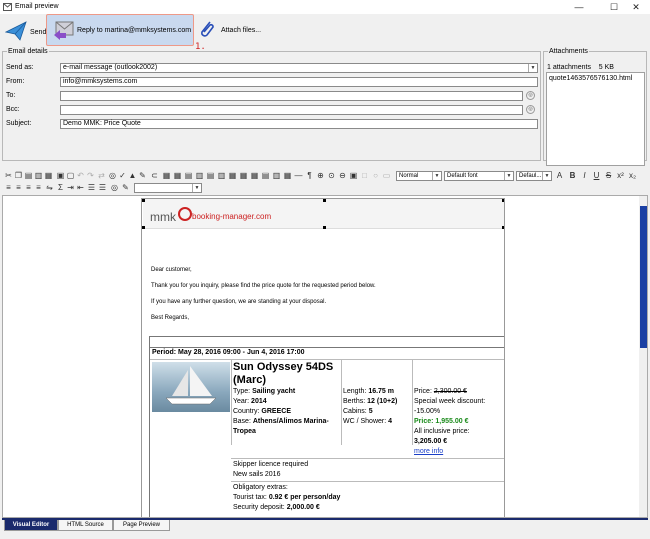 The height and width of the screenshot is (539, 650). What do you see at coordinates (596, 175) in the screenshot?
I see `underline-icon: U` at bounding box center [596, 175].